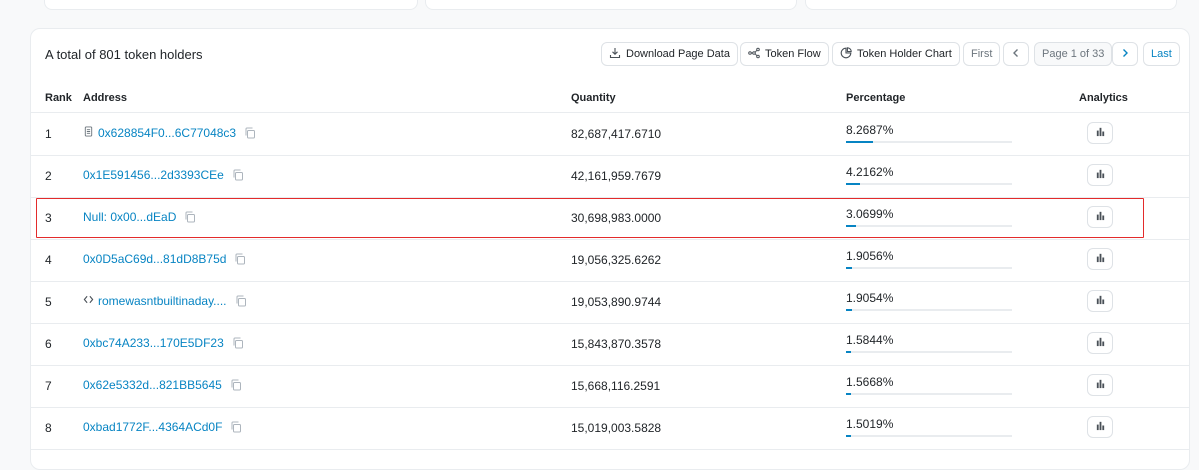  Describe the element at coordinates (153, 175) in the screenshot. I see `address-link: 0x1E591456...2d3393CEe` at that location.